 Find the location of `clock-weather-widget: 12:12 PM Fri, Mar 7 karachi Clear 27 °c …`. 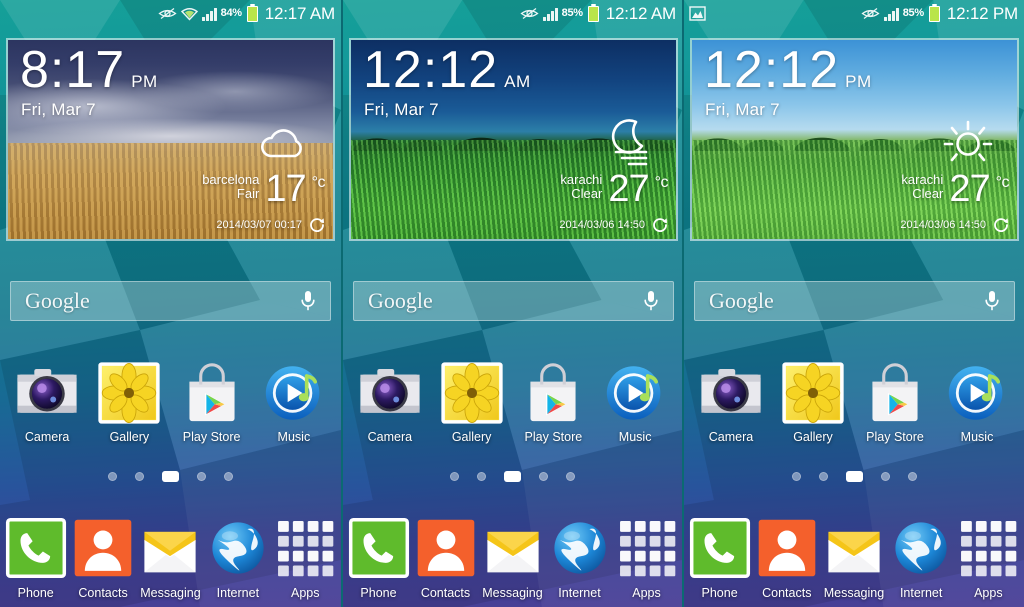

clock-weather-widget: 12:12 PM Fri, Mar 7 karachi Clear 27 °c … is located at coordinates (854, 139).